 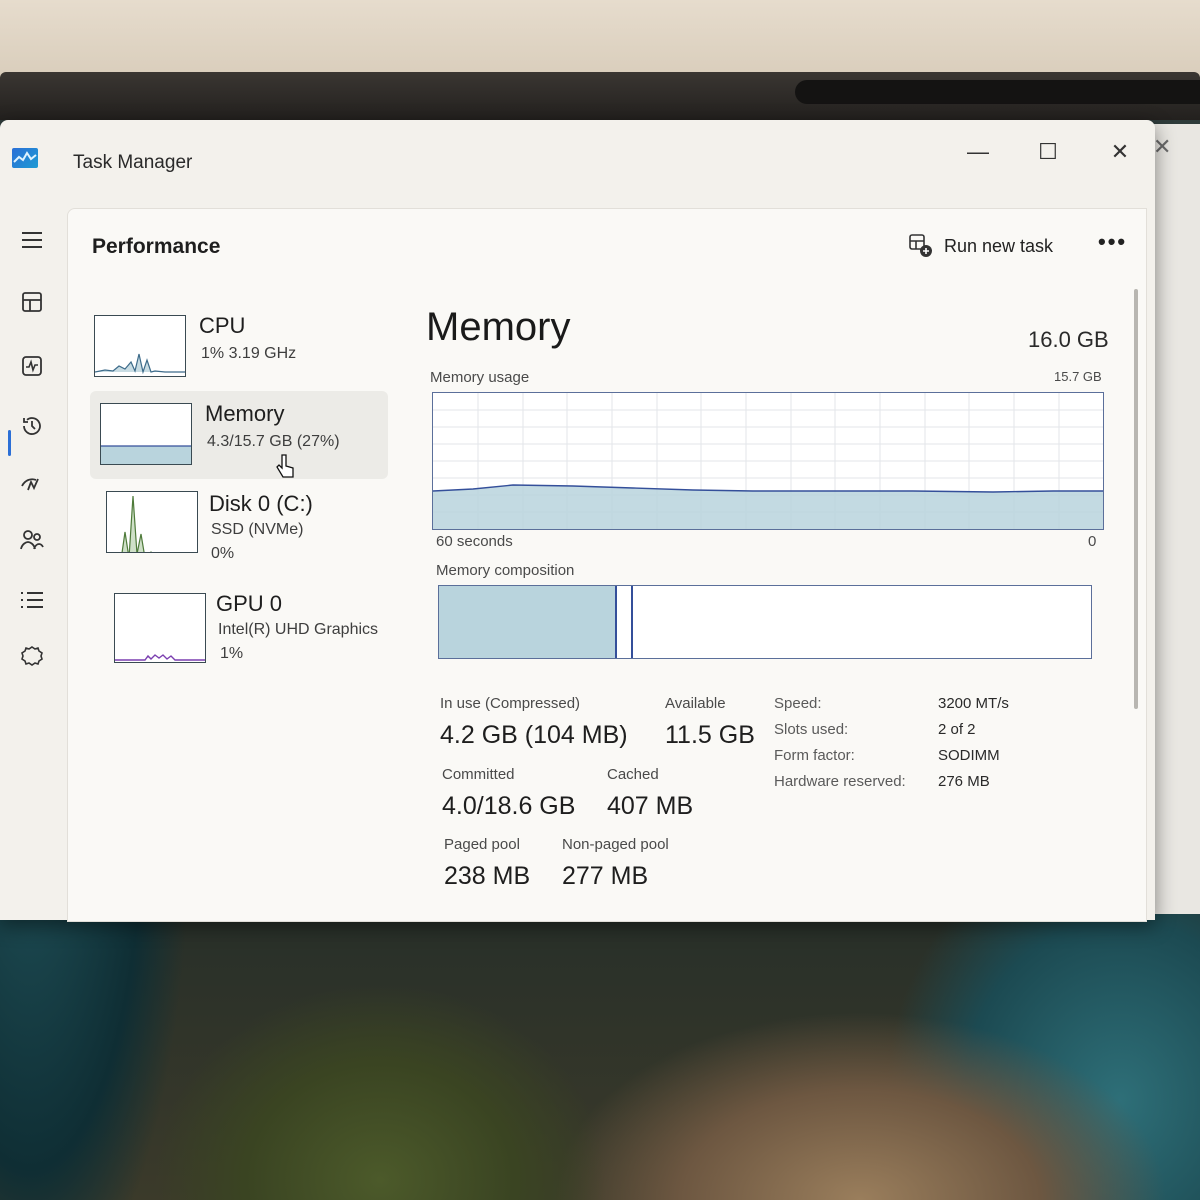 I want to click on non-paged-pool-value: 277 MB, so click(x=605, y=876).